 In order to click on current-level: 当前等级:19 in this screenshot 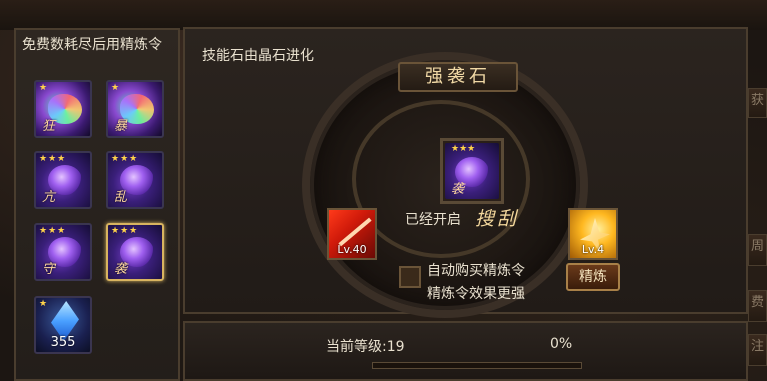, I will do `click(365, 347)`.